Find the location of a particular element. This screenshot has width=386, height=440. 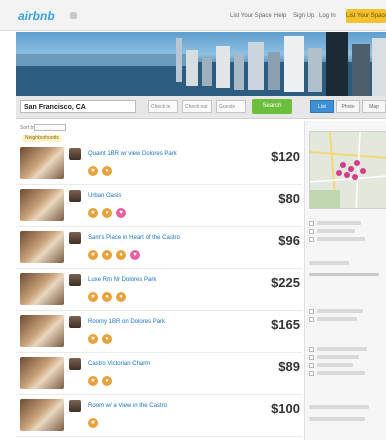

listing-row: Luxe Rm Nr Dolores Park ★ ● ● $225 is located at coordinates (159, 290).